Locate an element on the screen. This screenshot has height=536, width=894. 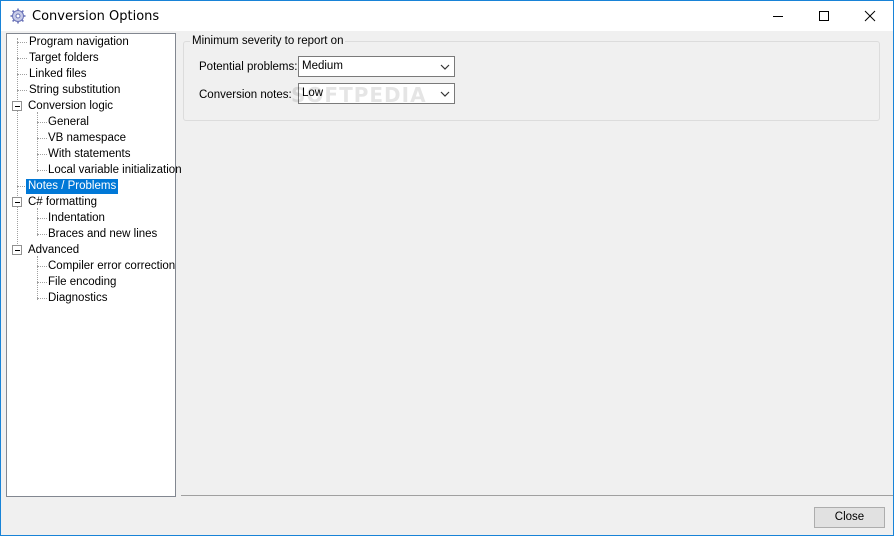
conversion-notes-value: Low is located at coordinates (313, 93).